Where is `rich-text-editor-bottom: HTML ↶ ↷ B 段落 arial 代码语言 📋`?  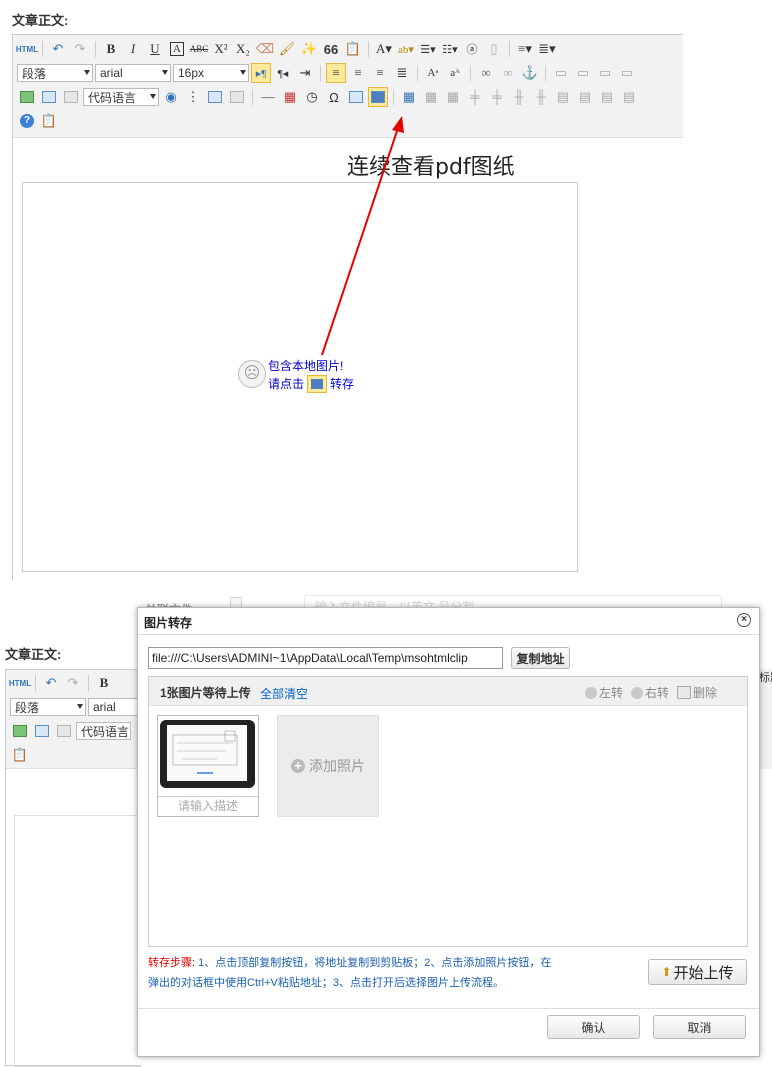
rich-text-editor-bottom: HTML ↶ ↷ B 段落 arial 代码语言 📋 is located at coordinates (74, 868).